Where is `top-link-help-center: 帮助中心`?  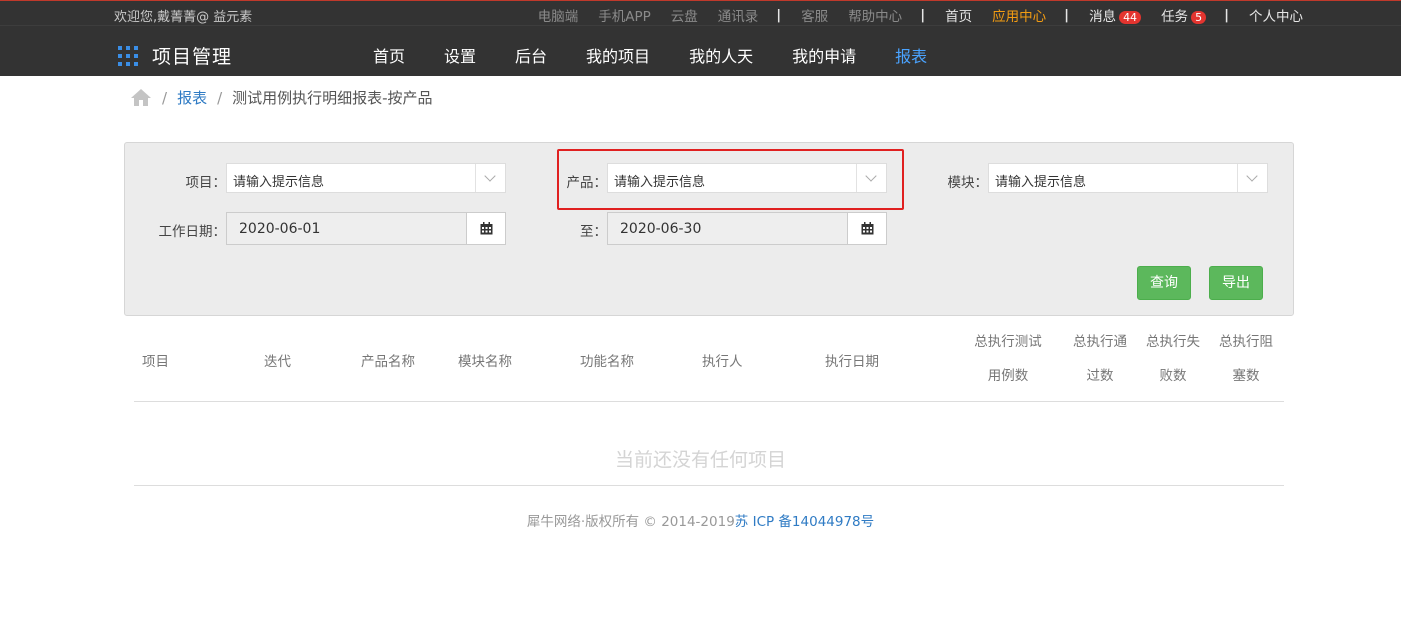 top-link-help-center: 帮助中心 is located at coordinates (875, 15).